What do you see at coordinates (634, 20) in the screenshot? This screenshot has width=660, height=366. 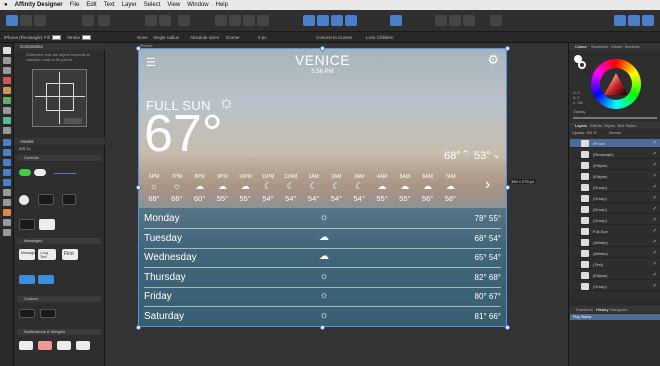 I see `preferences-icon` at bounding box center [634, 20].